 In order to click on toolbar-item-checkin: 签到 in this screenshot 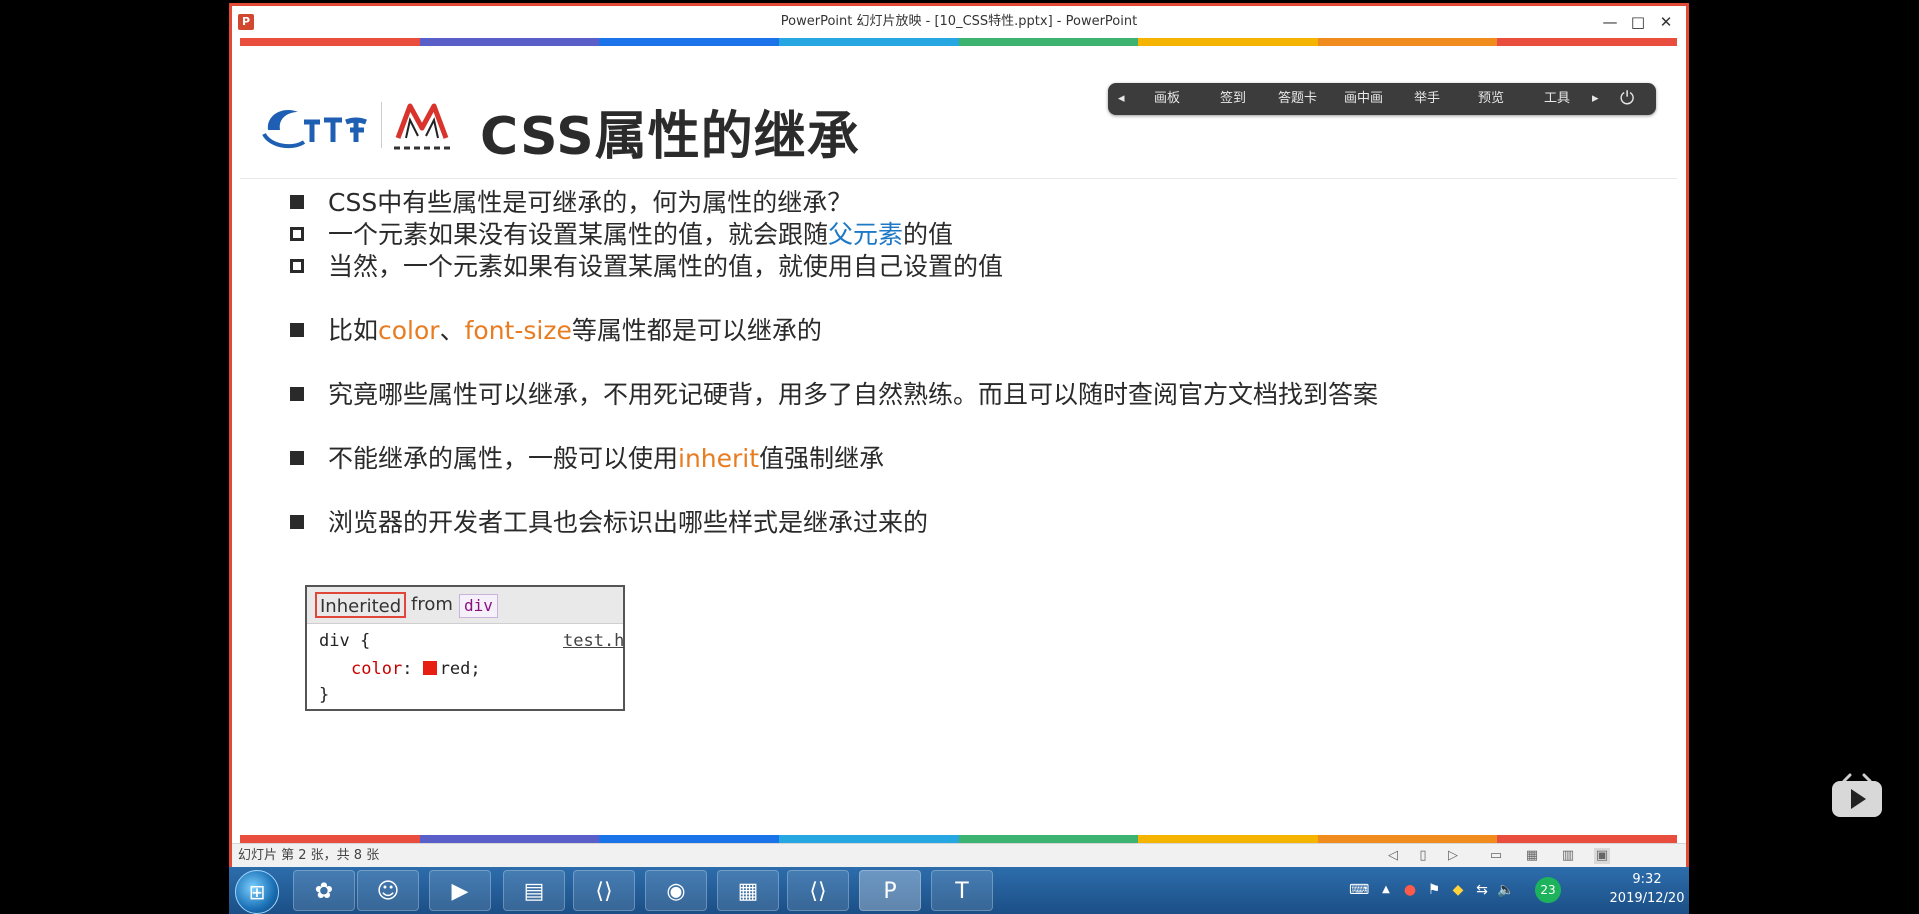, I will do `click(1233, 99)`.